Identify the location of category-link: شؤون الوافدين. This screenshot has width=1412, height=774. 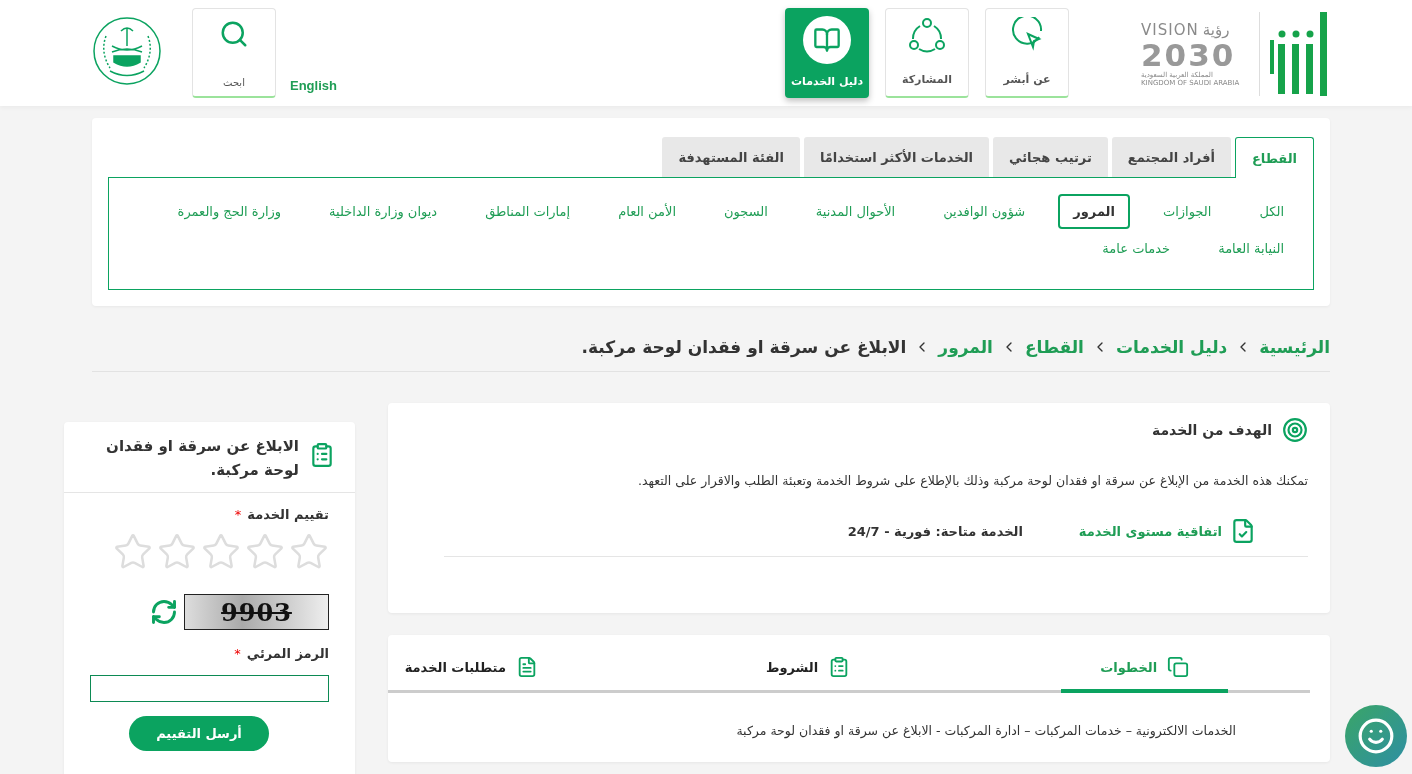
(984, 211).